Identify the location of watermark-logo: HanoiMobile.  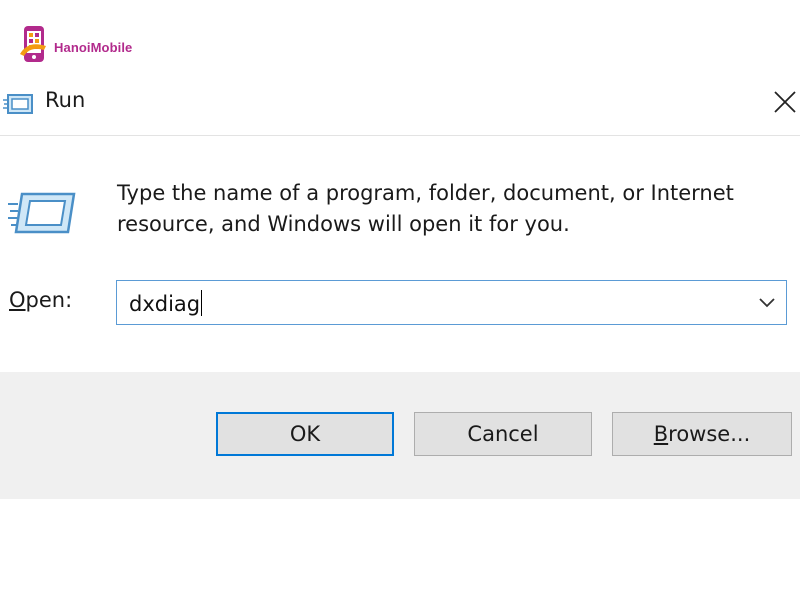
(75, 47).